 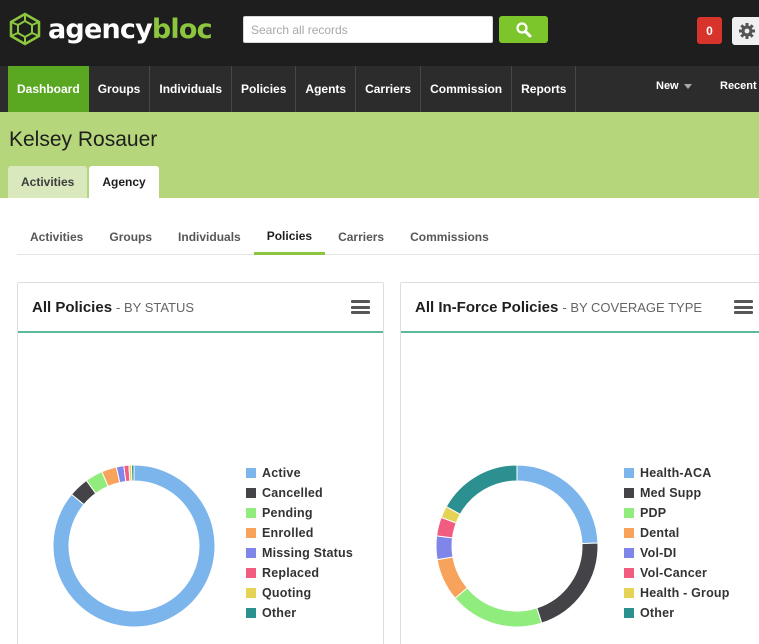 I want to click on legend-label: Health-ACA, so click(x=676, y=473).